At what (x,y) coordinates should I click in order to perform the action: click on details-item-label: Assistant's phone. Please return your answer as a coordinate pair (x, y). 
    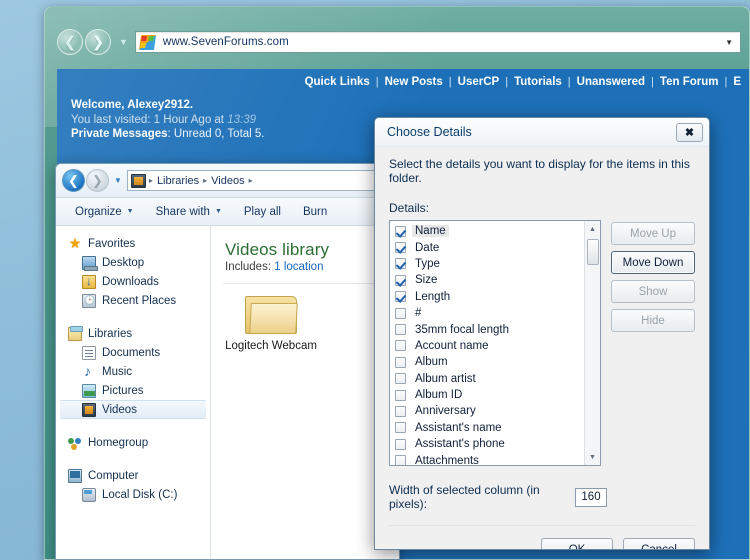
    Looking at the image, I should click on (460, 444).